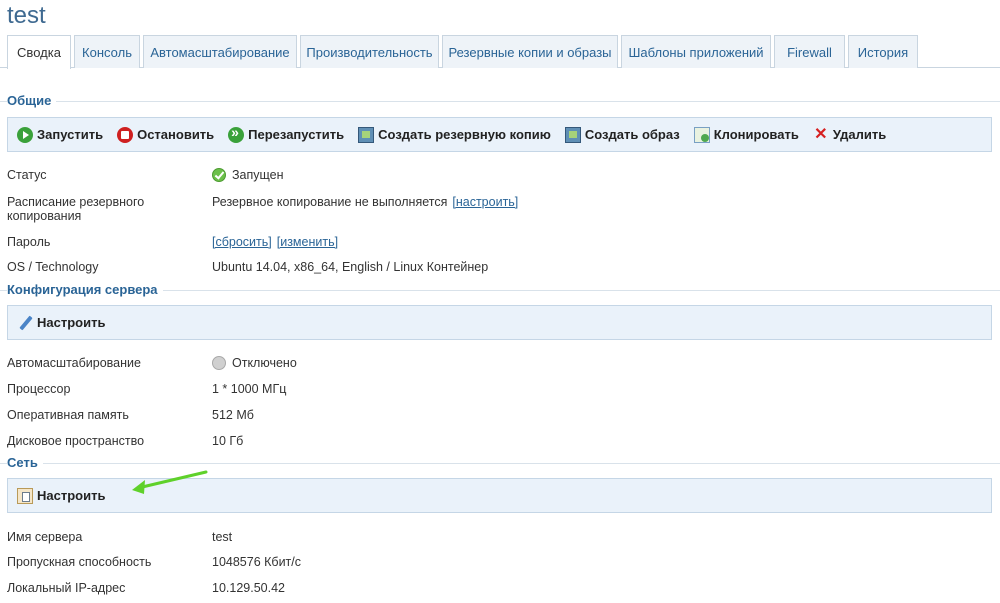  I want to click on network-settings-icon, so click(25, 495).